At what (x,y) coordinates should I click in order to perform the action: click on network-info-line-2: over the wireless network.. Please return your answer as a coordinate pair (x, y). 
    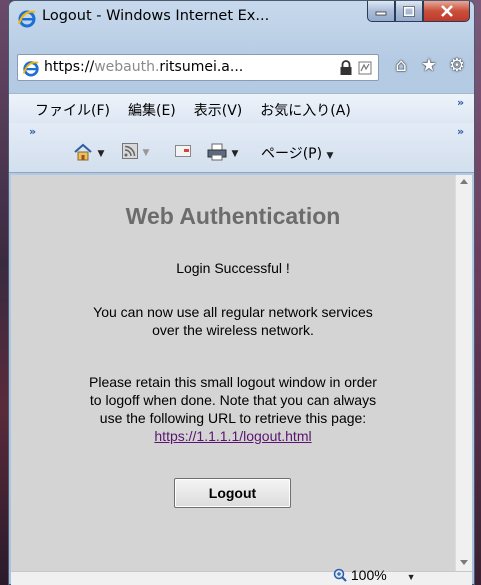
    Looking at the image, I should click on (233, 330).